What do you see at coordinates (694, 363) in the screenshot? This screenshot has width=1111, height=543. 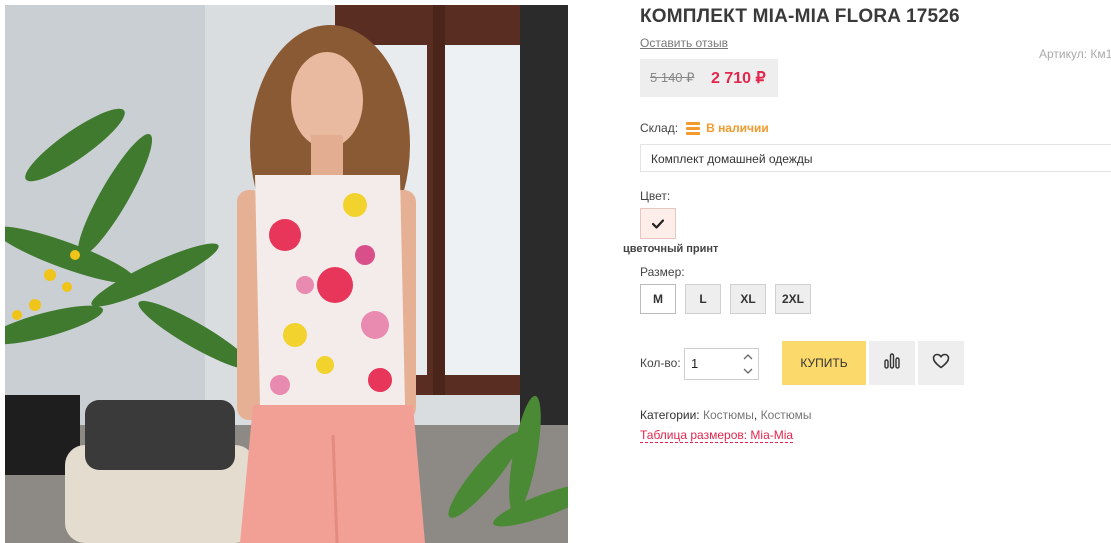 I see `quantity-input: 1` at bounding box center [694, 363].